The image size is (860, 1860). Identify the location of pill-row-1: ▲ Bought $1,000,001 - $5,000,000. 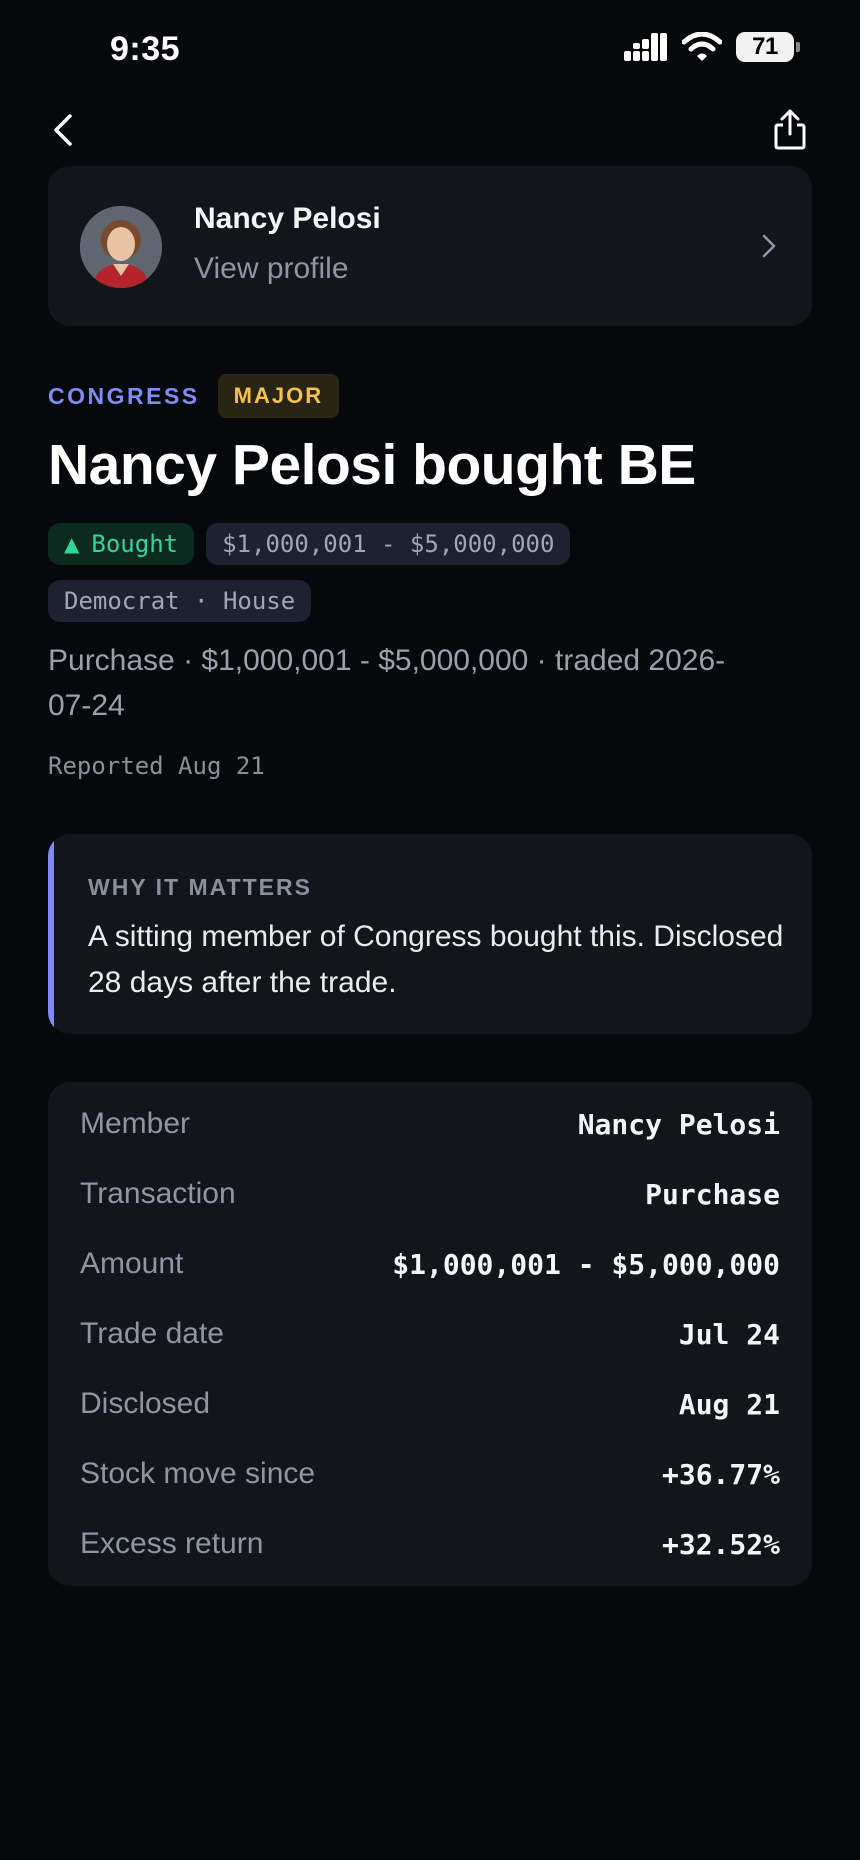
(309, 544).